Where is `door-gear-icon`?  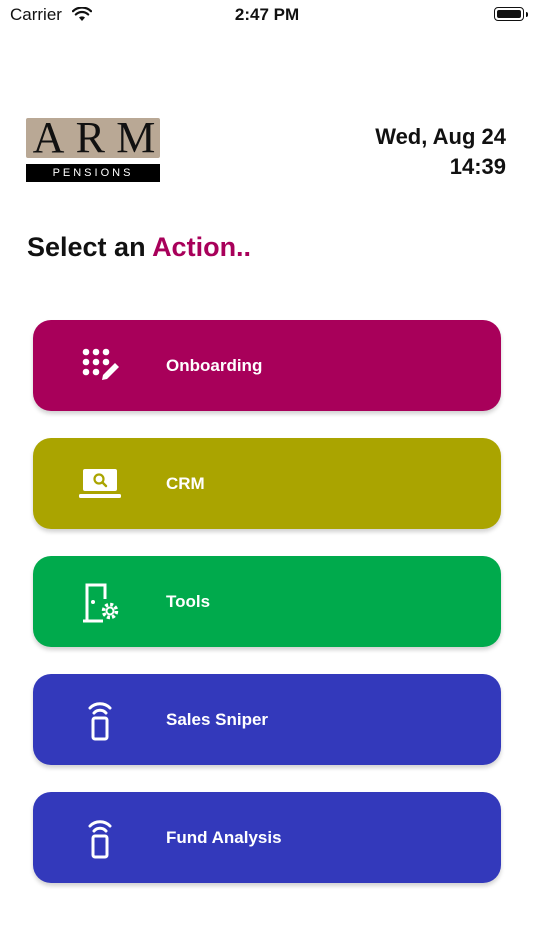 door-gear-icon is located at coordinates (101, 603).